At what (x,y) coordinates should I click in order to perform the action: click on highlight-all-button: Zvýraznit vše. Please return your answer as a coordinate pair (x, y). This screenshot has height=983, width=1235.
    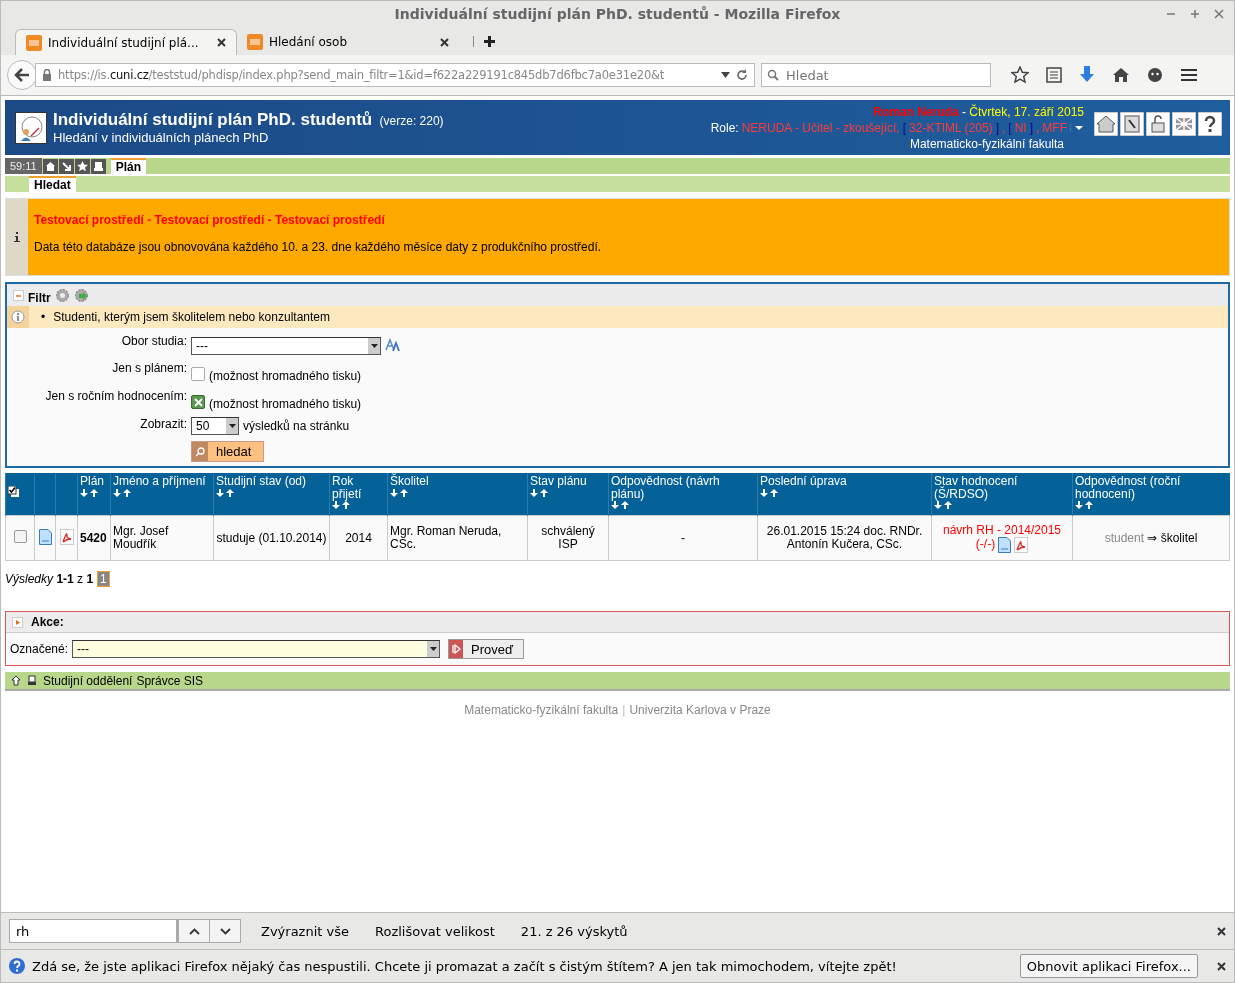
    Looking at the image, I should click on (305, 931).